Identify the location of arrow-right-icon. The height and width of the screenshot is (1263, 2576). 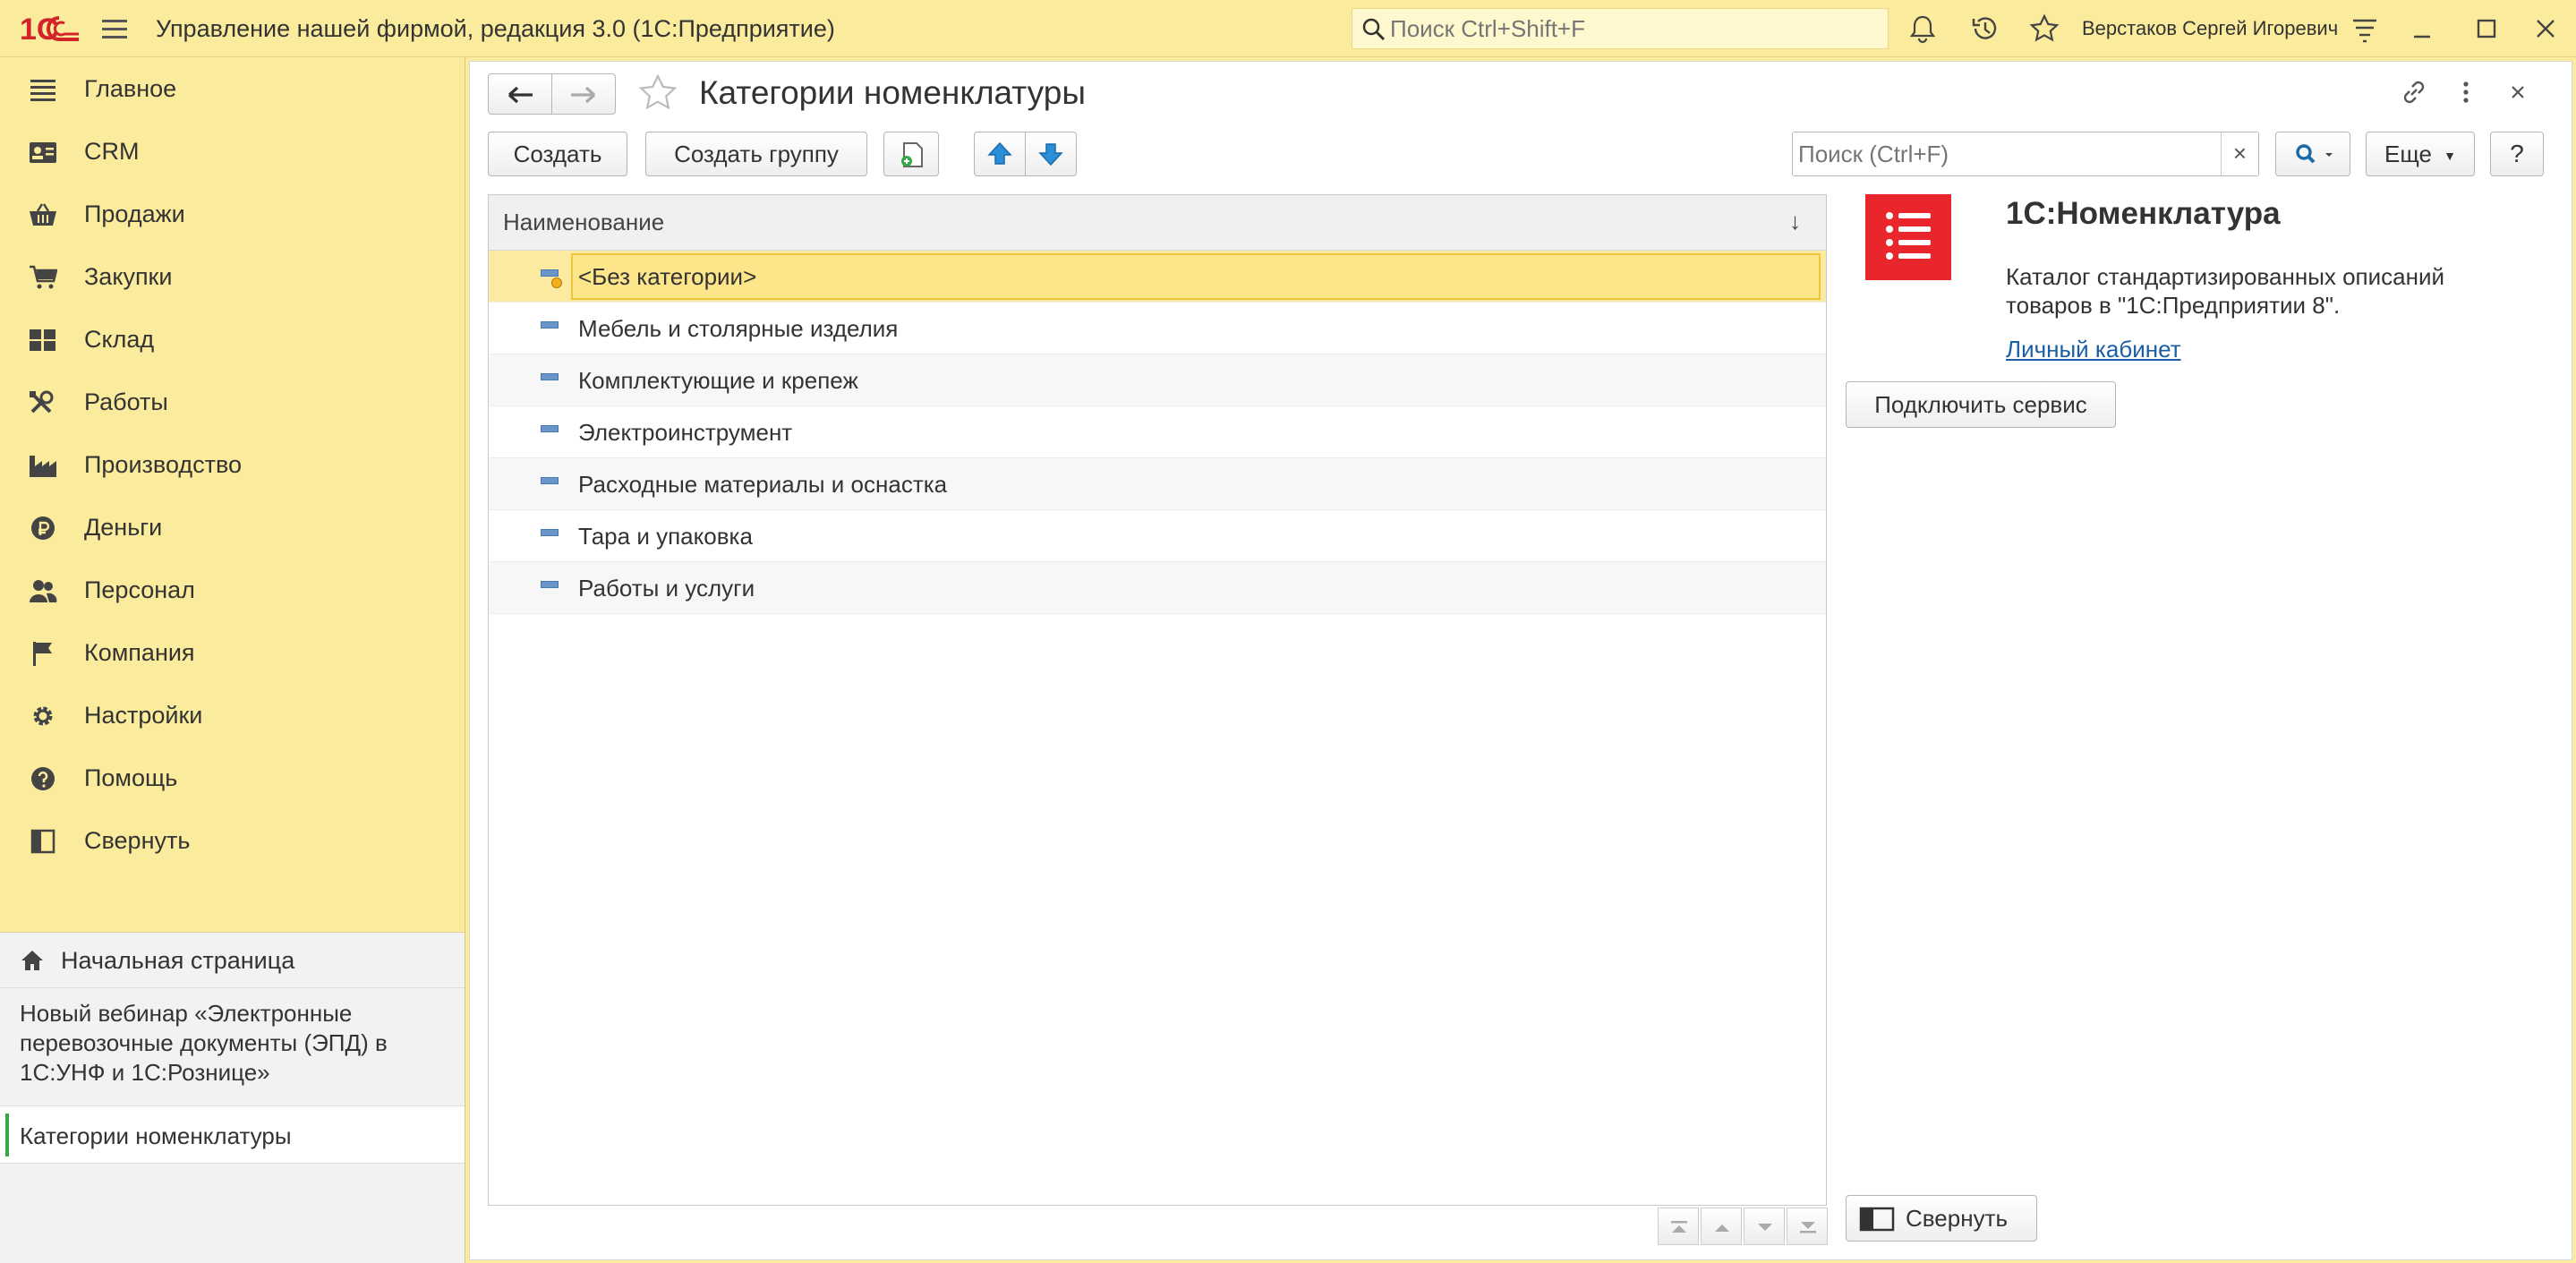
(583, 95).